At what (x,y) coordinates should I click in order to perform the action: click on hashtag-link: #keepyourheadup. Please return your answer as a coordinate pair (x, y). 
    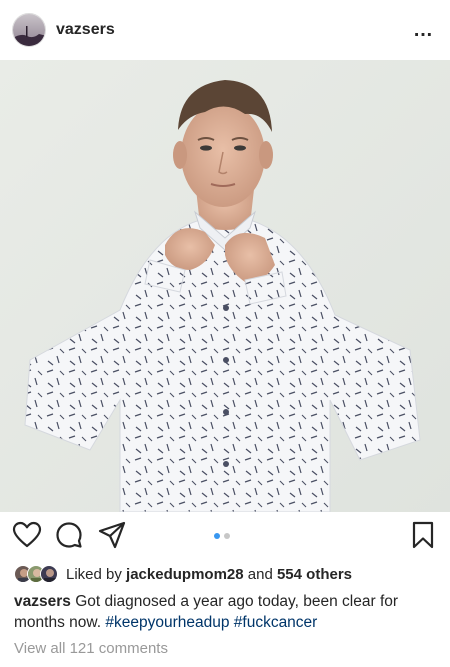
    Looking at the image, I should click on (167, 622).